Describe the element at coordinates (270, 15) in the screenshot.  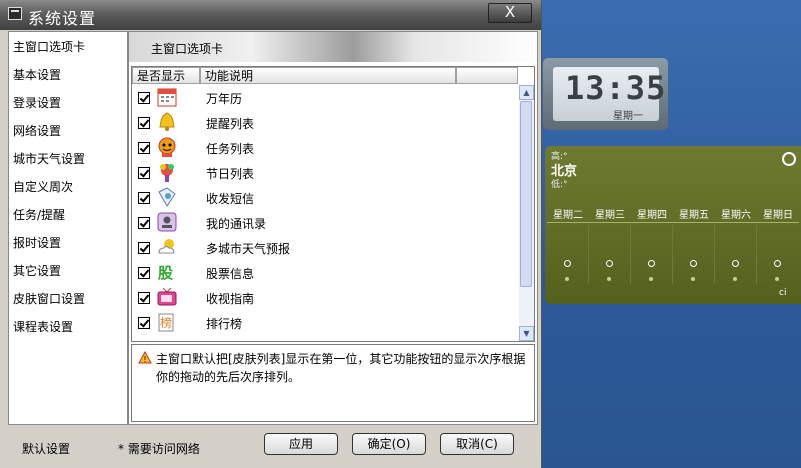
I see `title-bar: 系统设置 X` at that location.